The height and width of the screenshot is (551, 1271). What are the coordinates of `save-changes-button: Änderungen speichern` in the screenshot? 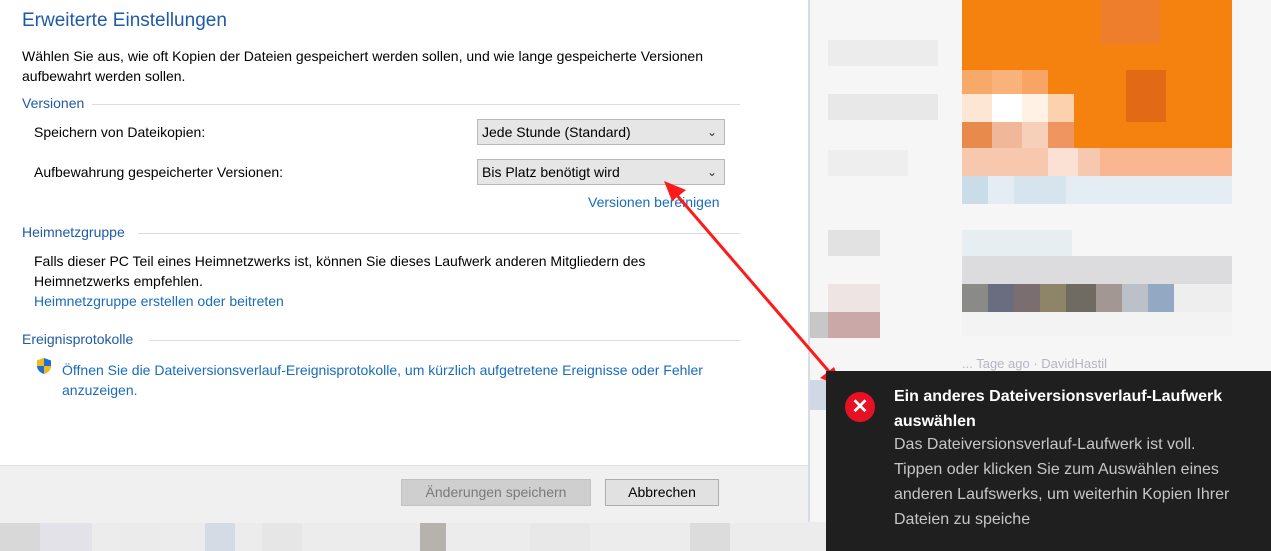 It's located at (496, 492).